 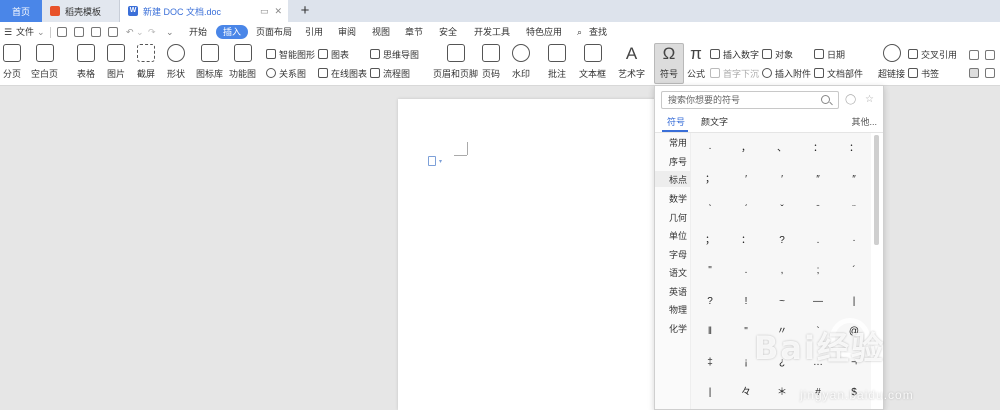 What do you see at coordinates (786, 73) in the screenshot?
I see `insert-attachment-button: 插入附件` at bounding box center [786, 73].